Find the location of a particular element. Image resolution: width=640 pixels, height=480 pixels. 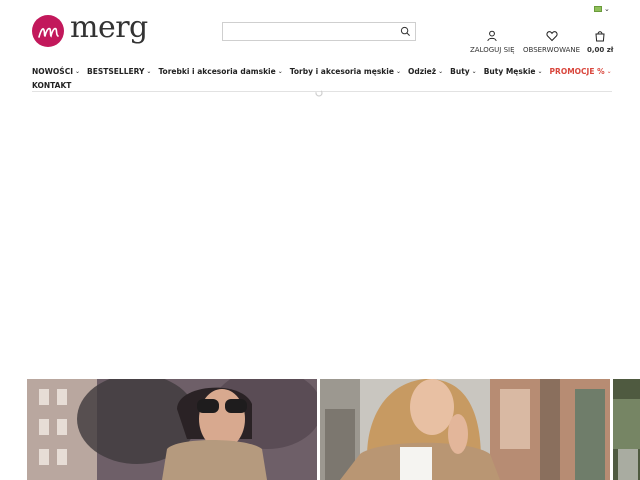

wishlist-label: OBSERWOWANE is located at coordinates (552, 50).